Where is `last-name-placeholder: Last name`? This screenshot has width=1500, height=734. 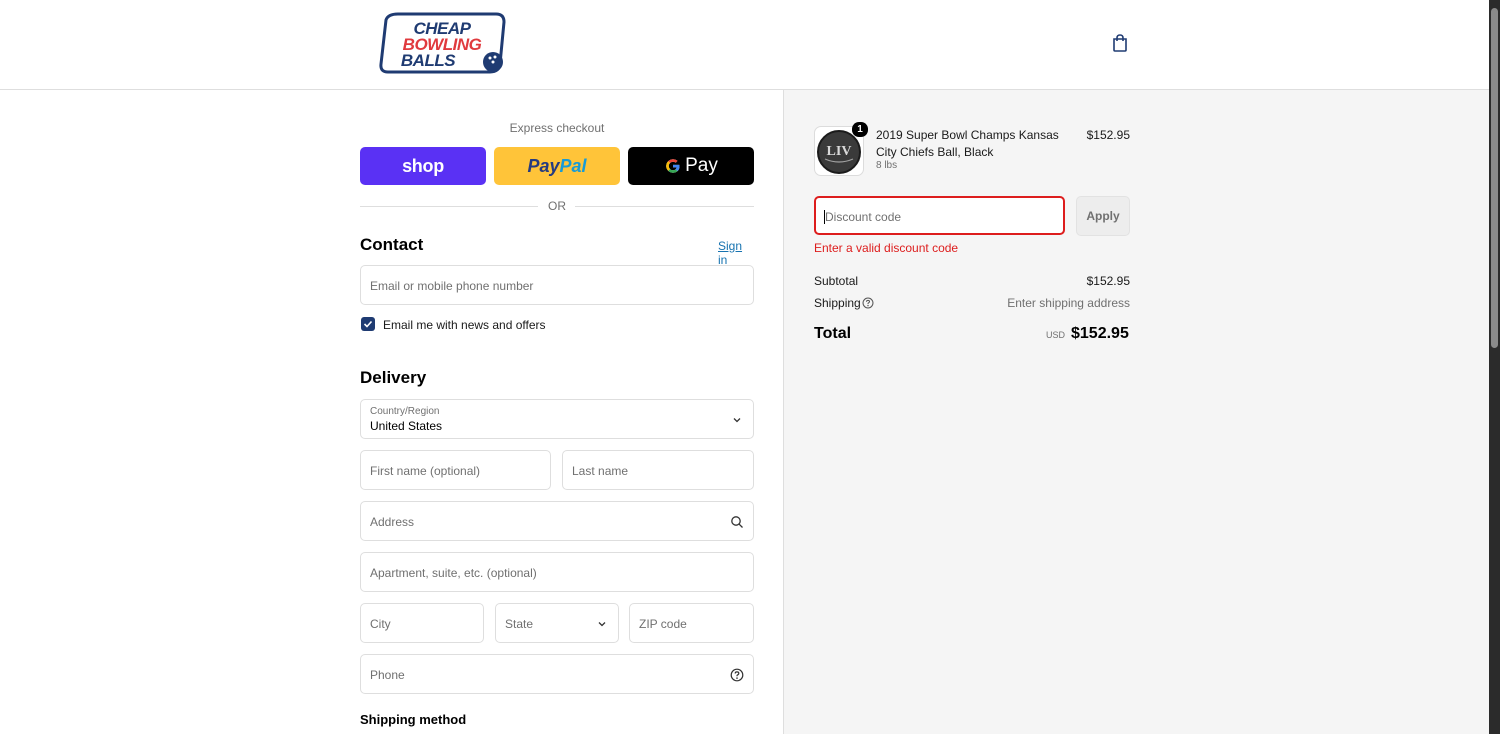
last-name-placeholder: Last name is located at coordinates (600, 471).